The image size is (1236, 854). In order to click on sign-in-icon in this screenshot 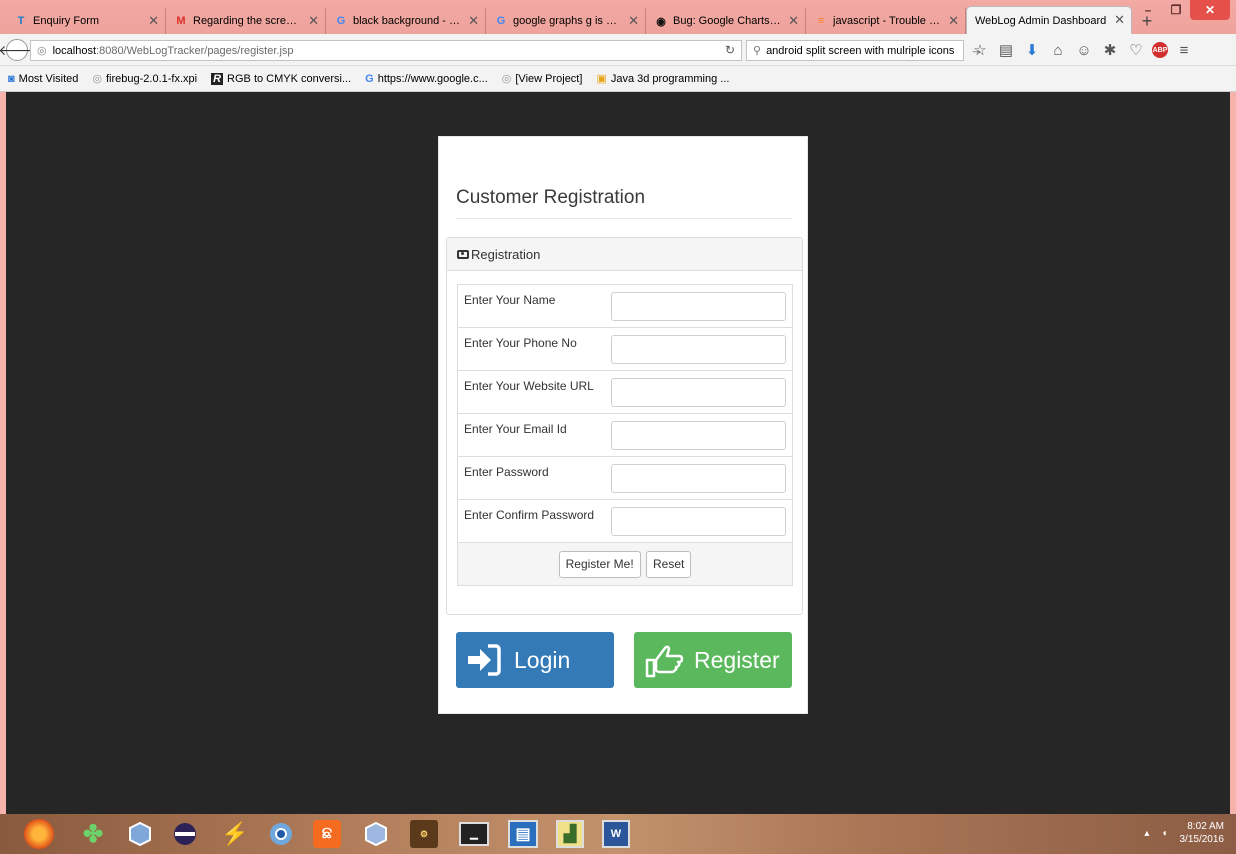, I will do `click(484, 660)`.